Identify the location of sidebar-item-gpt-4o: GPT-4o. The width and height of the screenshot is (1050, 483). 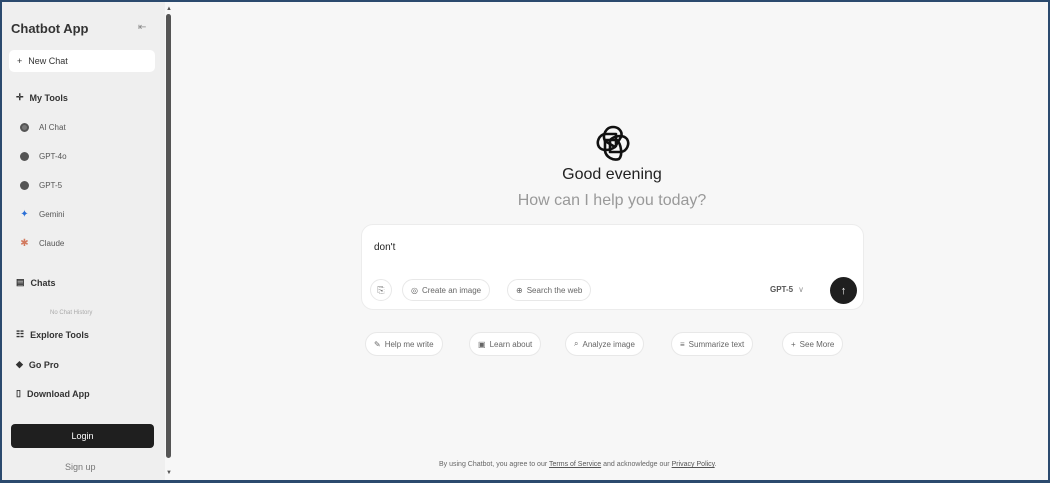
(43, 156).